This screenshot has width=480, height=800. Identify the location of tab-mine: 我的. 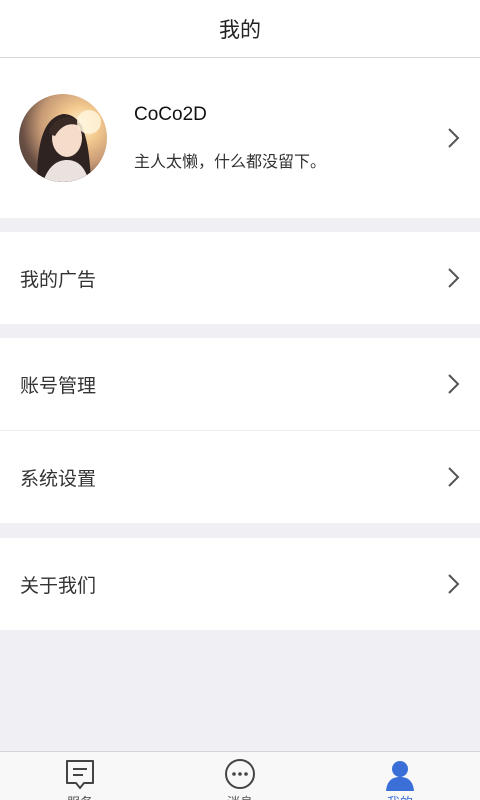
(400, 776).